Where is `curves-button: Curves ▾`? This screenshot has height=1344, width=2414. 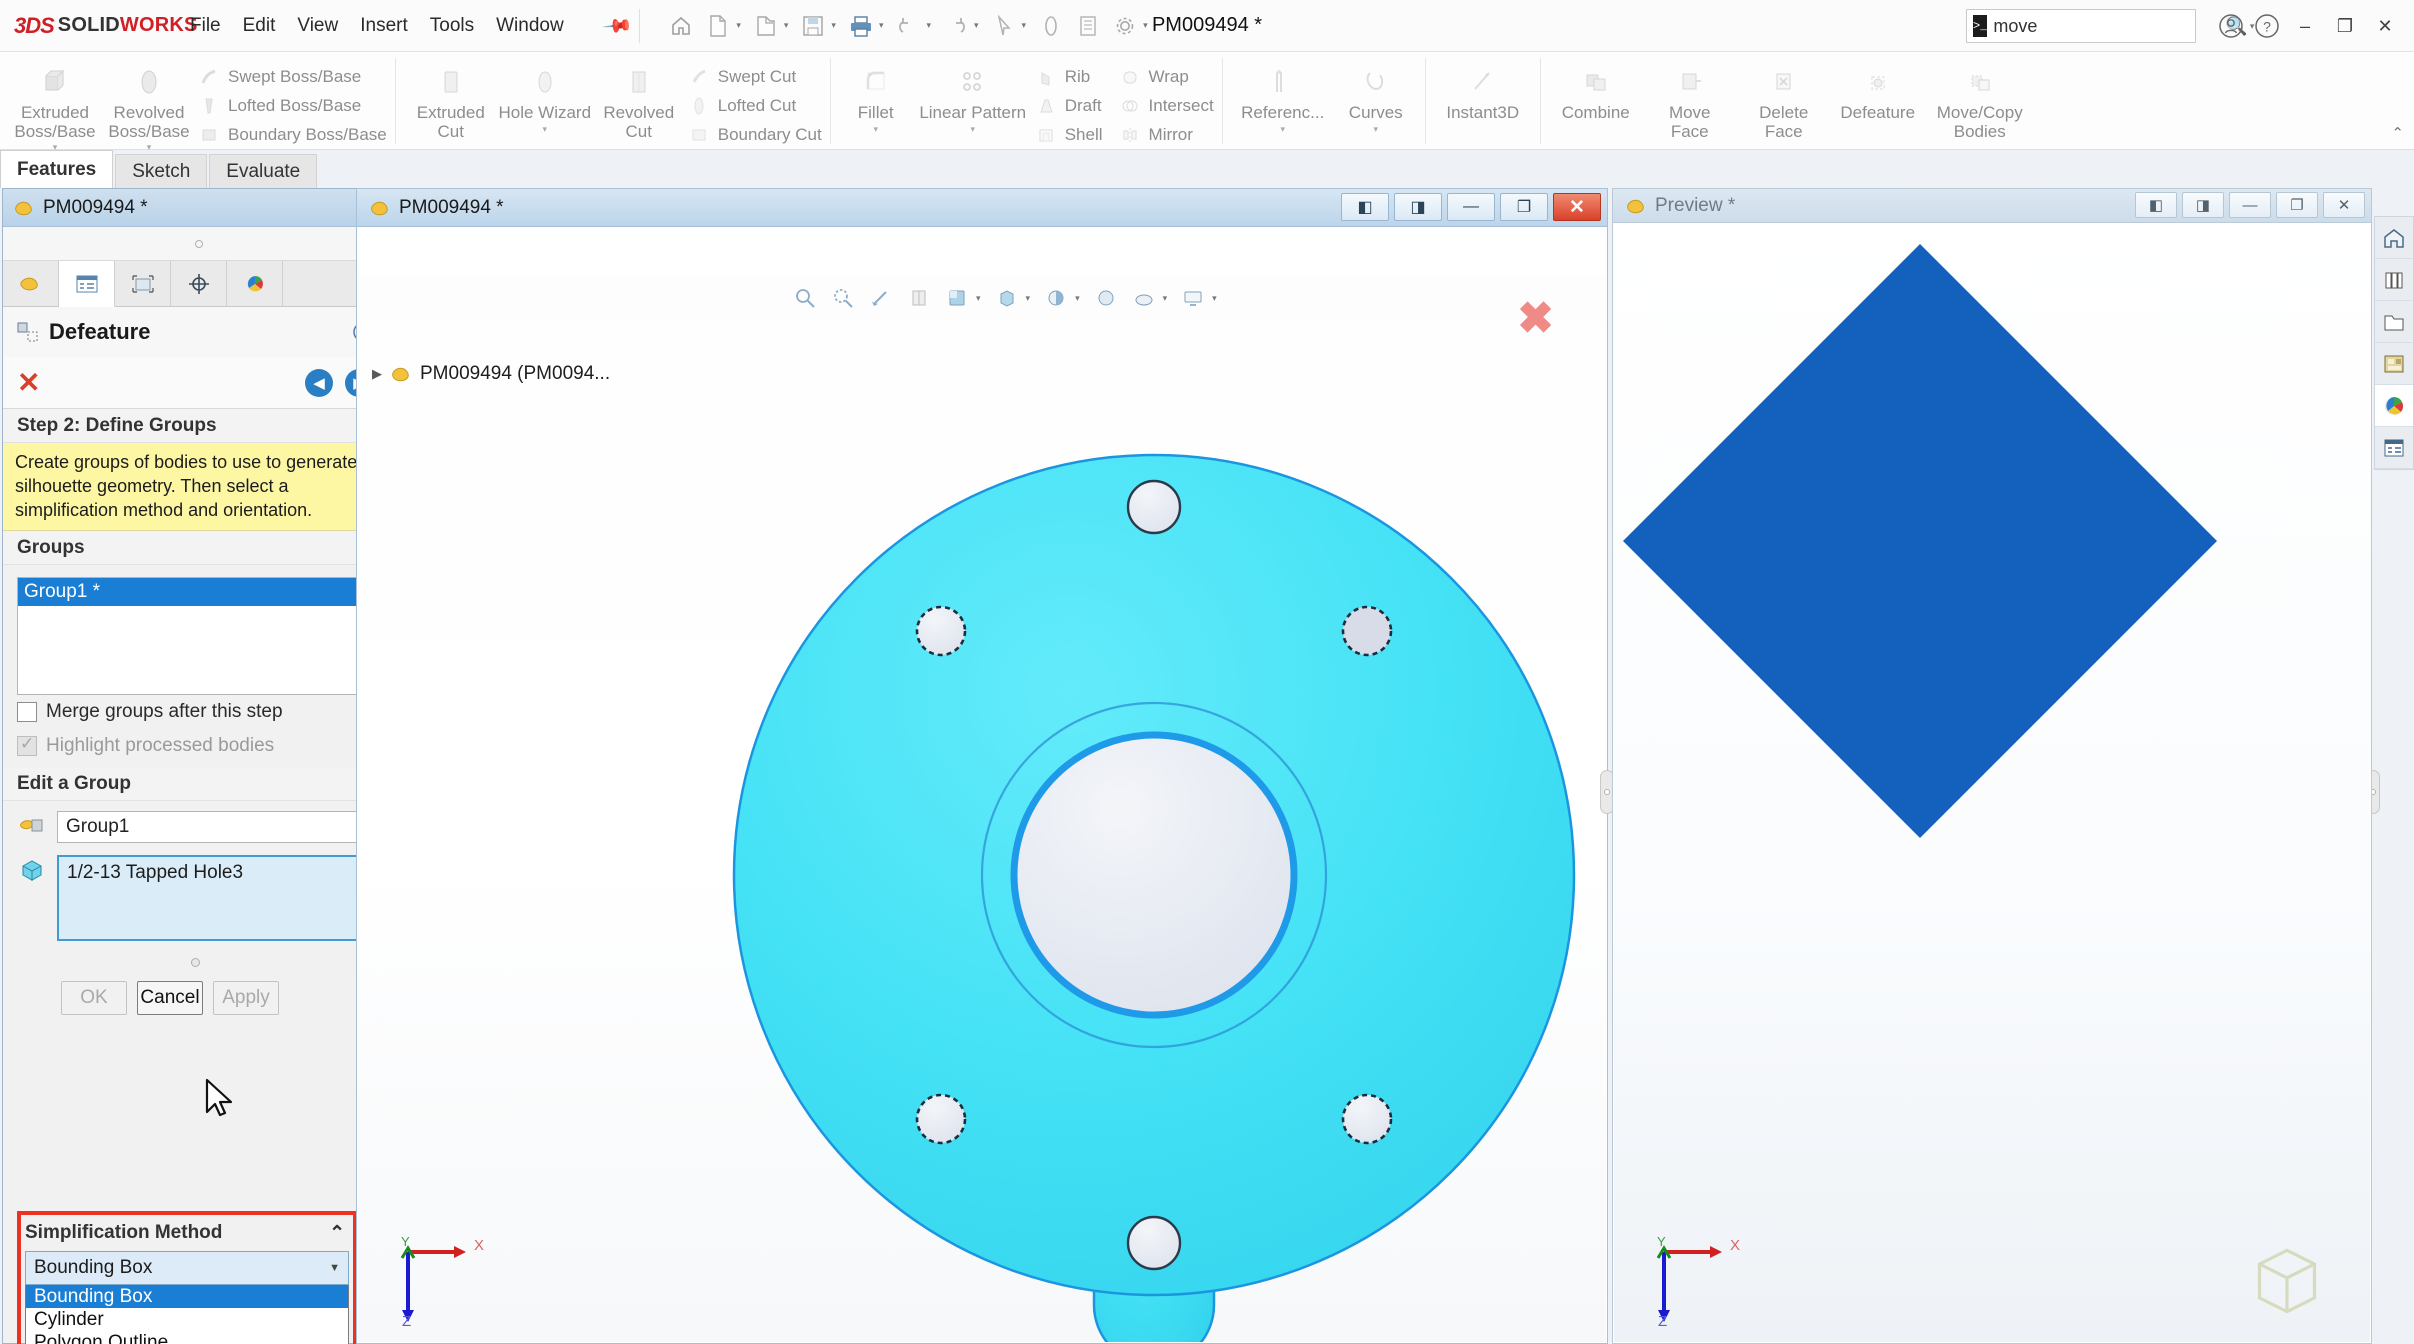
curves-button: Curves ▾ is located at coordinates (1376, 95).